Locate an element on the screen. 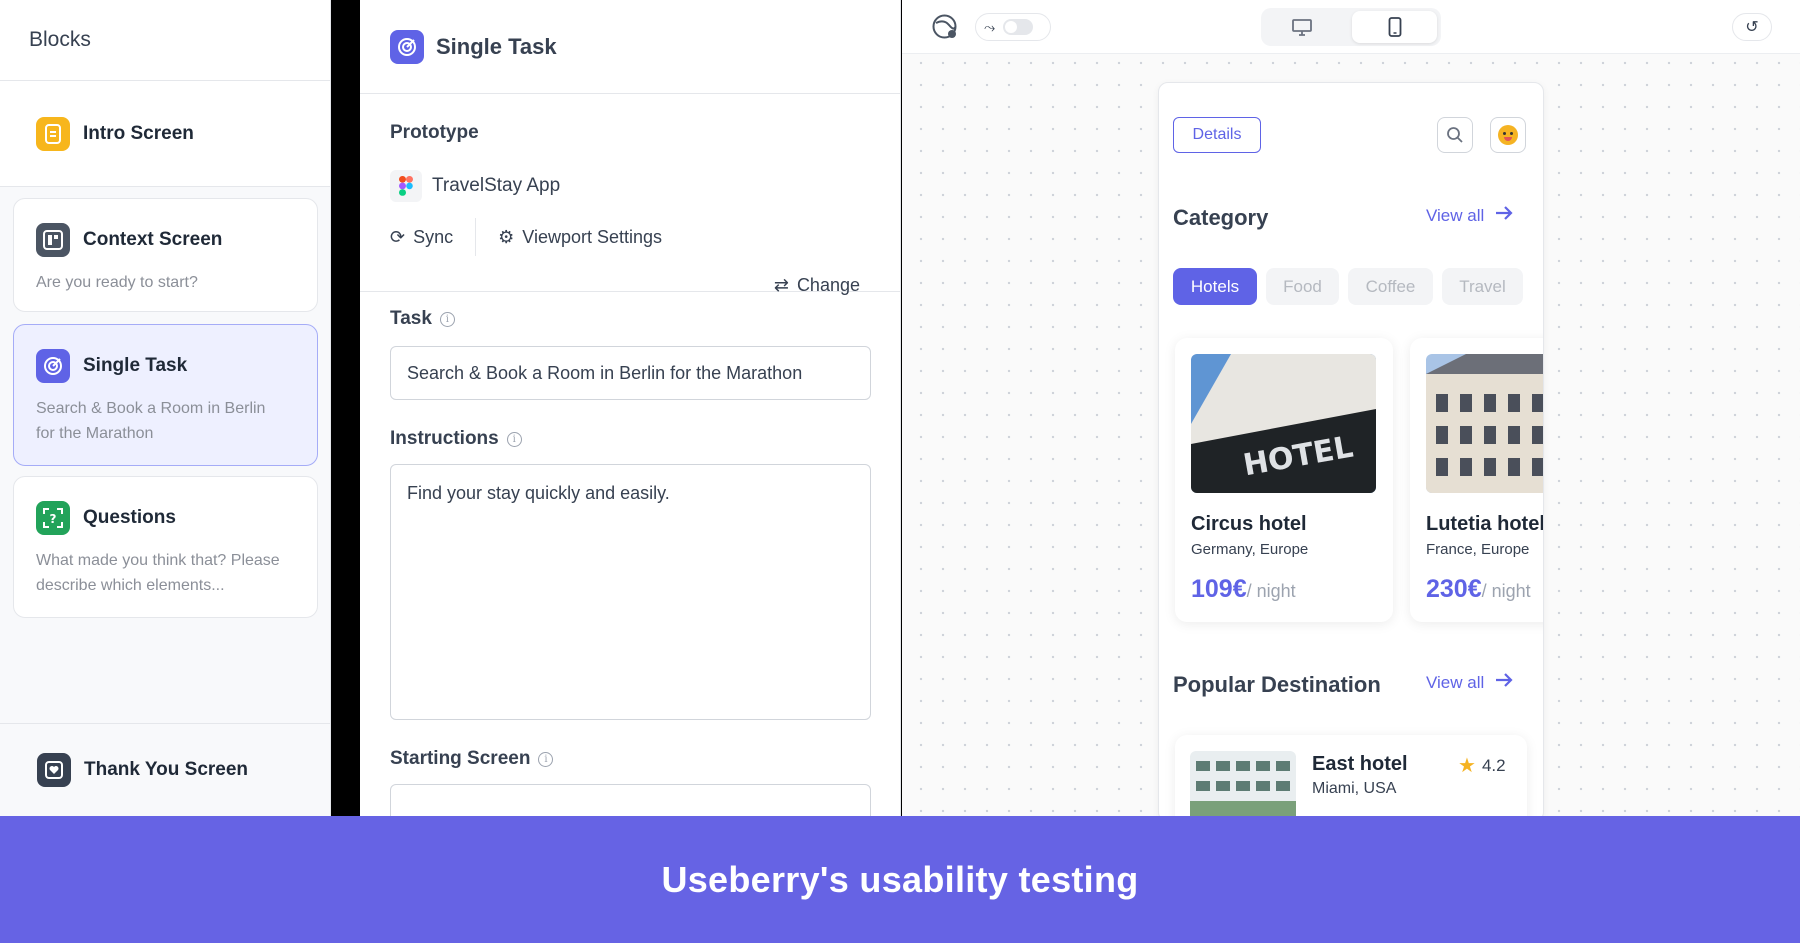  device-switcher is located at coordinates (1351, 27).